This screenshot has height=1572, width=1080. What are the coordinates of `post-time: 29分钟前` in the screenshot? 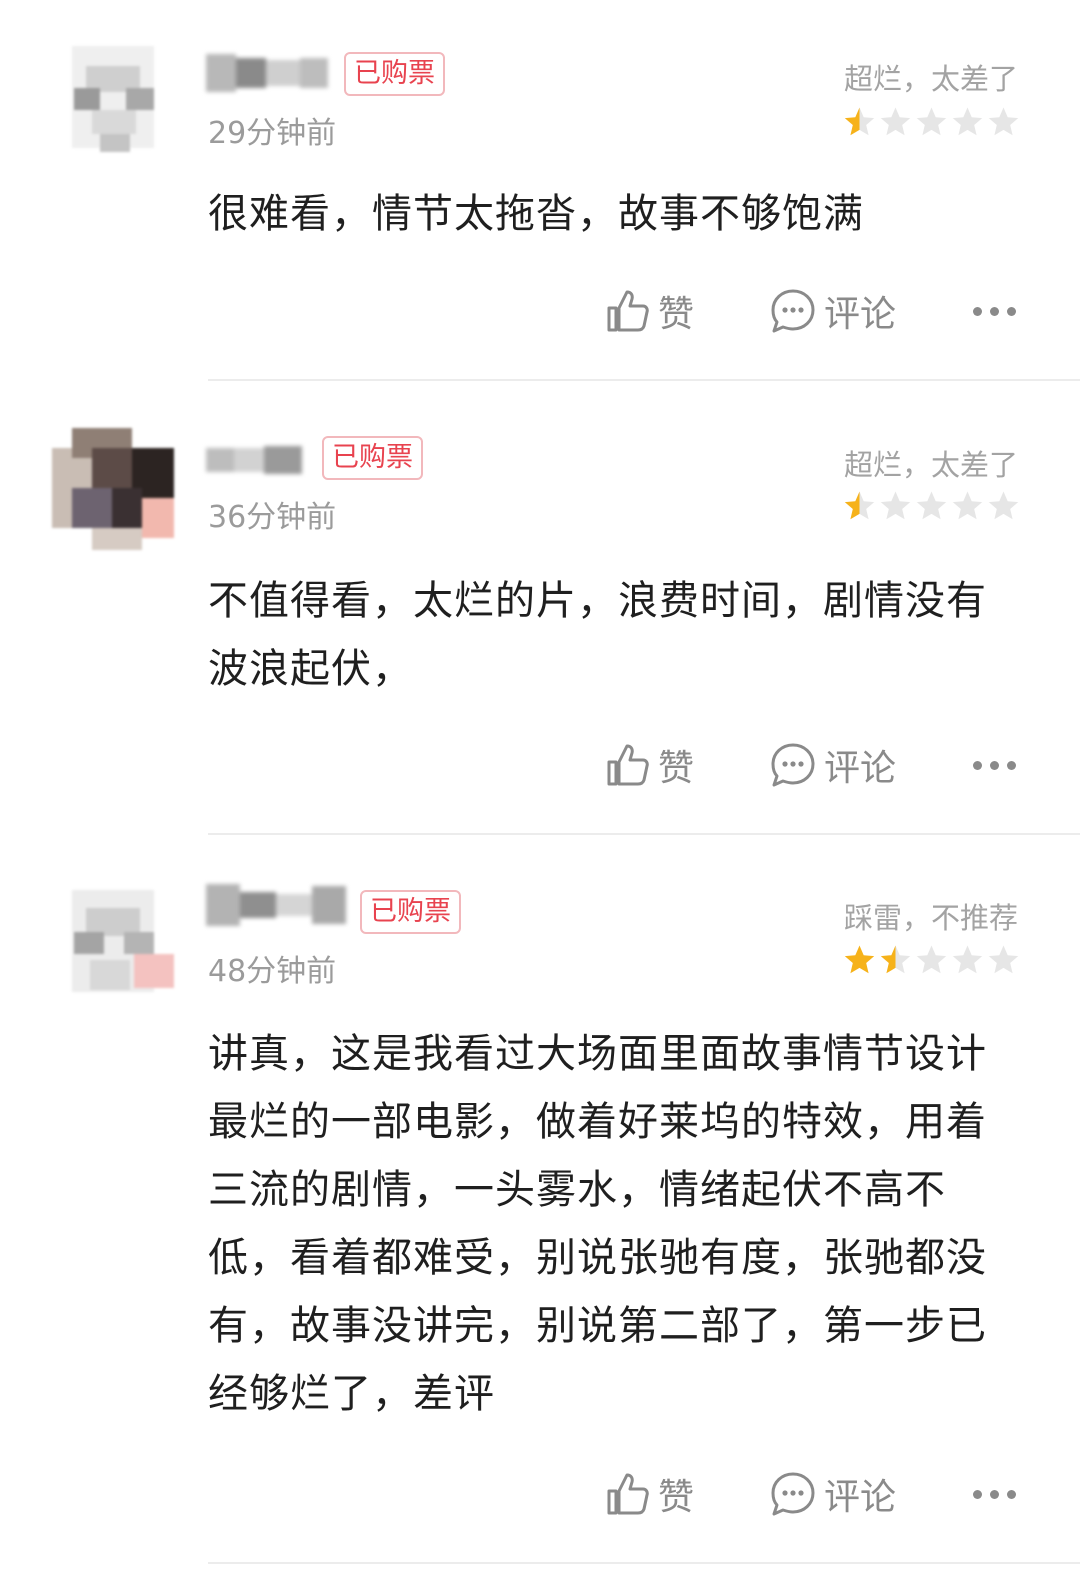 It's located at (272, 133).